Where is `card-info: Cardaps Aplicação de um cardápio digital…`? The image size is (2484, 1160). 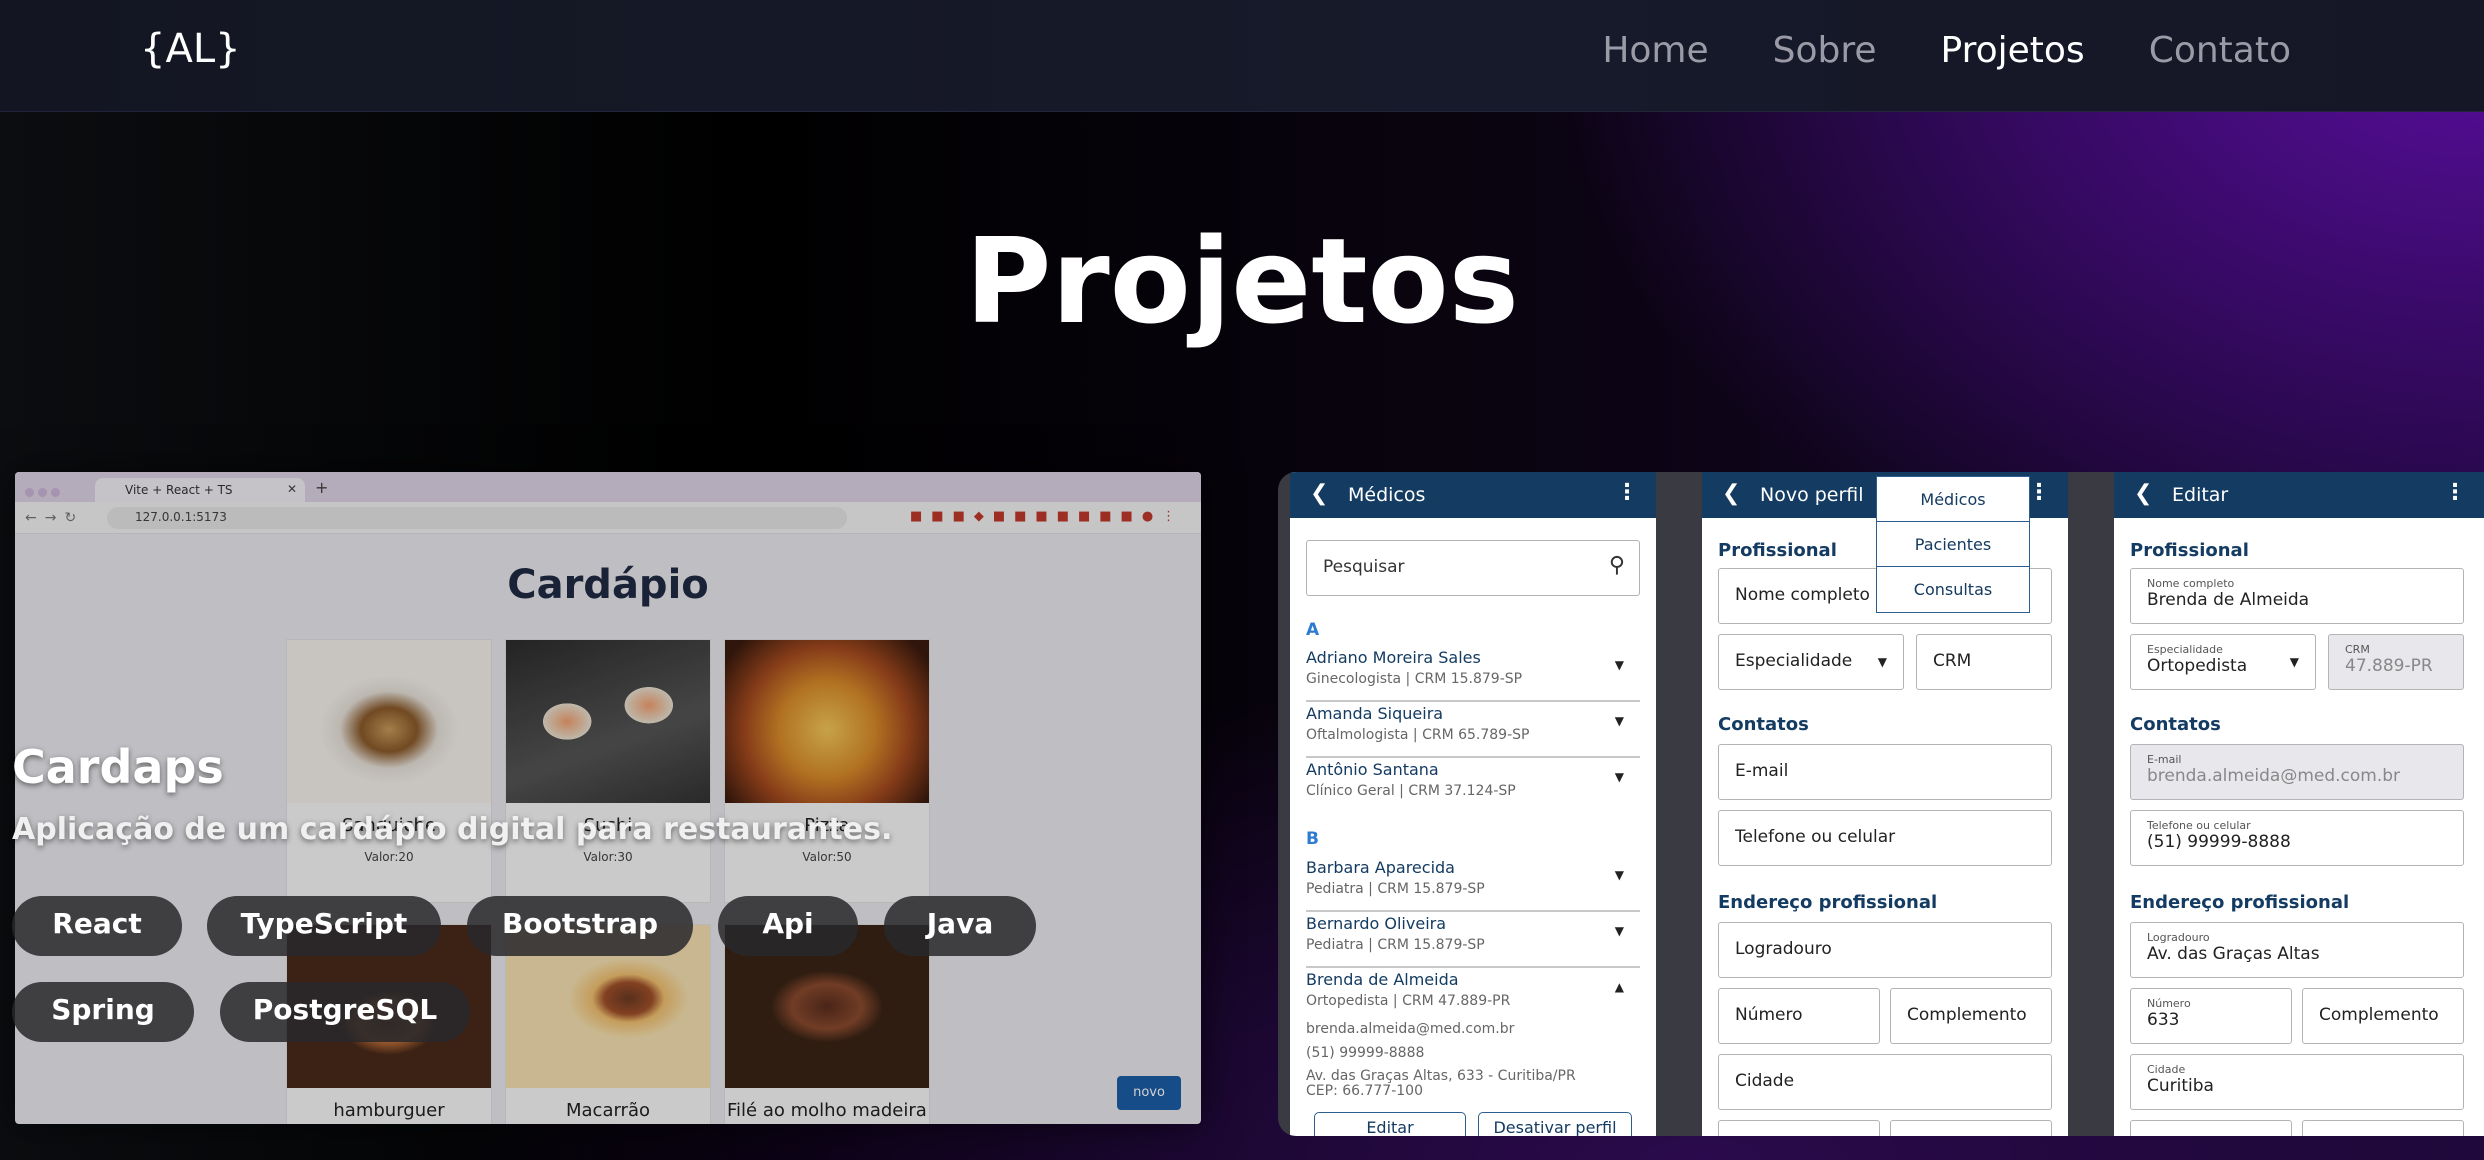 card-info: Cardaps Aplicação de um cardápio digital… is located at coordinates (562, 793).